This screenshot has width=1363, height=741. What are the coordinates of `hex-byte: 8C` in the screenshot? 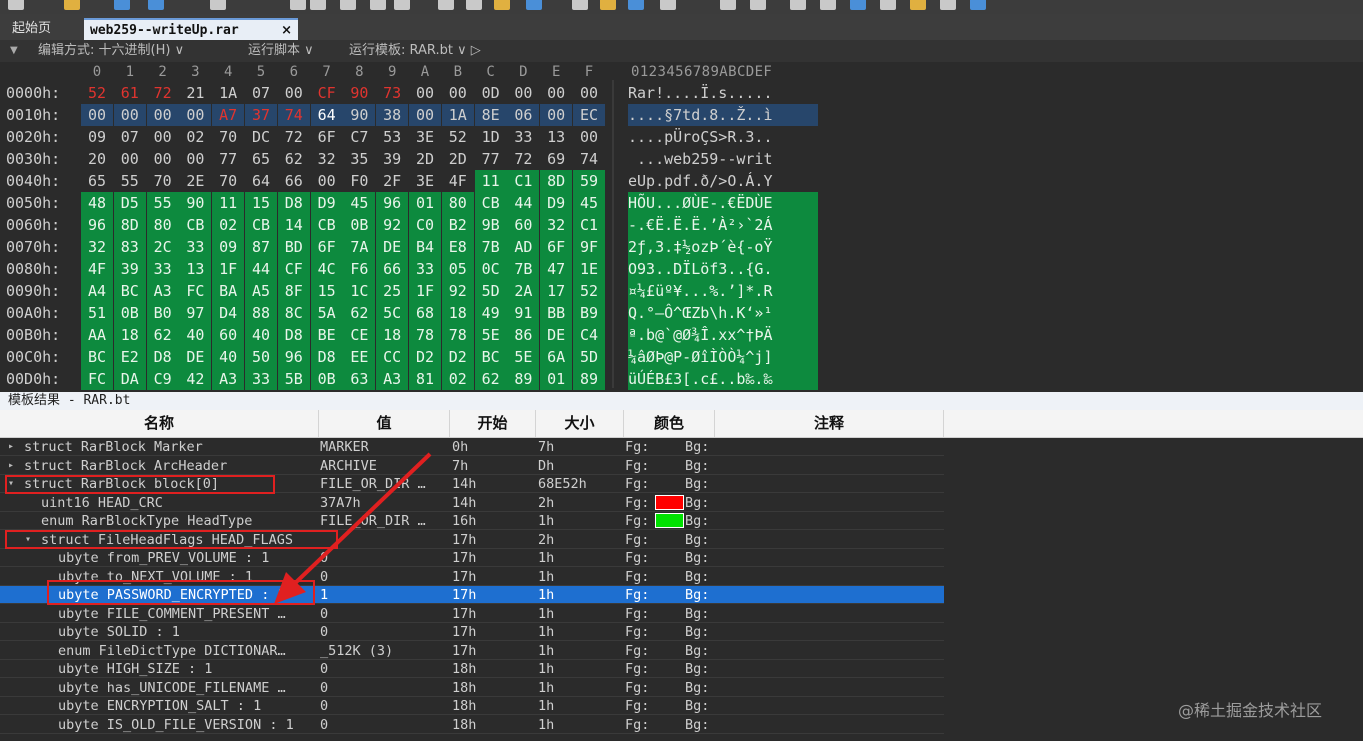 It's located at (293, 313).